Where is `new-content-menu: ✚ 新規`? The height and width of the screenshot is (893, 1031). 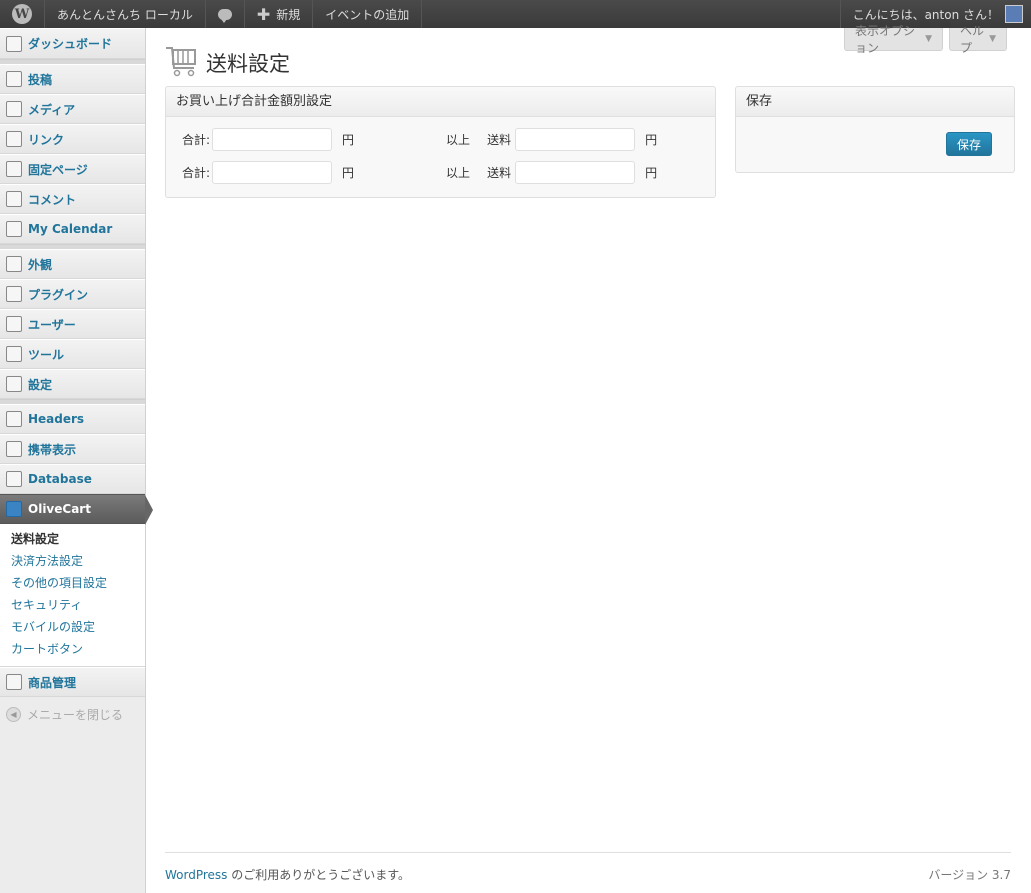
new-content-menu: ✚ 新規 is located at coordinates (279, 14).